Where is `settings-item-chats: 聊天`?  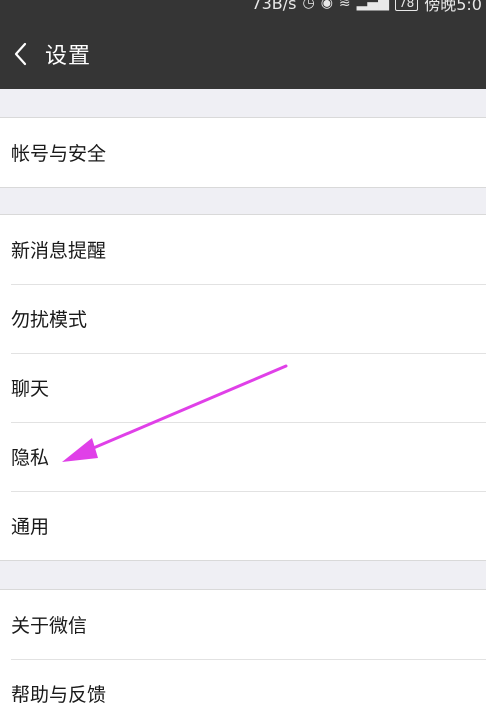
settings-item-chats: 聊天 is located at coordinates (243, 387).